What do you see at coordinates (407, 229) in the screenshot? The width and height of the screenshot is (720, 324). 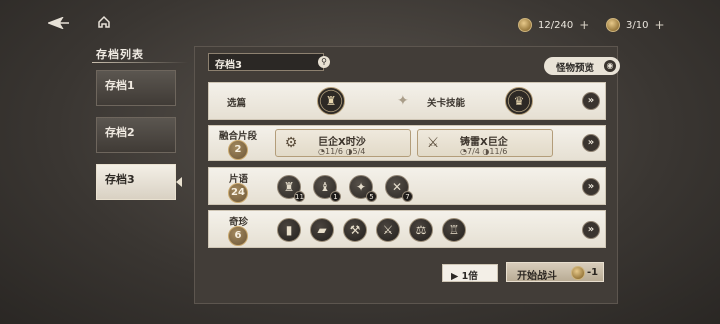 I see `treasure-row: 奇珍 6 ▮ ▰ ⚒ ⚔ ⚖ ♖ »` at bounding box center [407, 229].